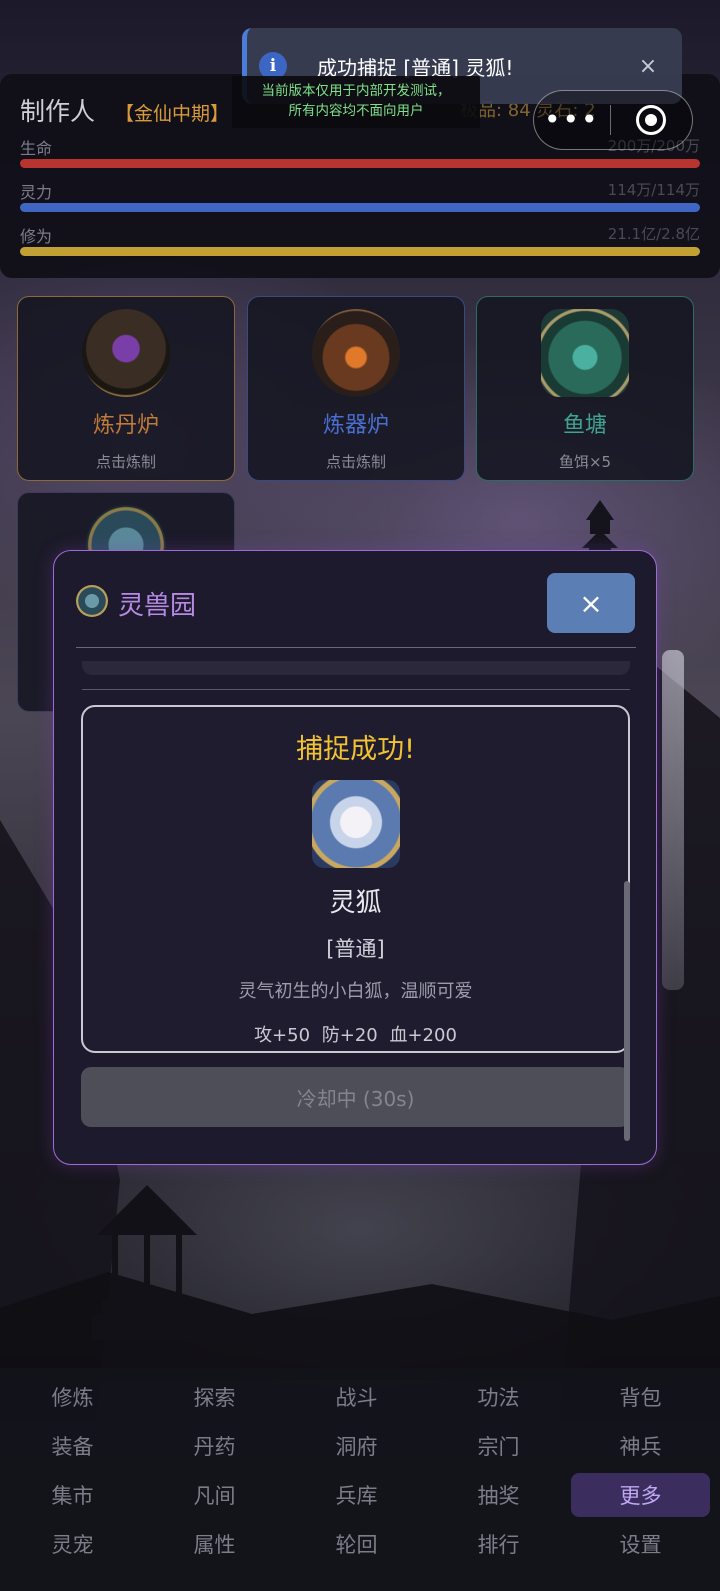  What do you see at coordinates (147, 1262) in the screenshot?
I see `pavilion` at bounding box center [147, 1262].